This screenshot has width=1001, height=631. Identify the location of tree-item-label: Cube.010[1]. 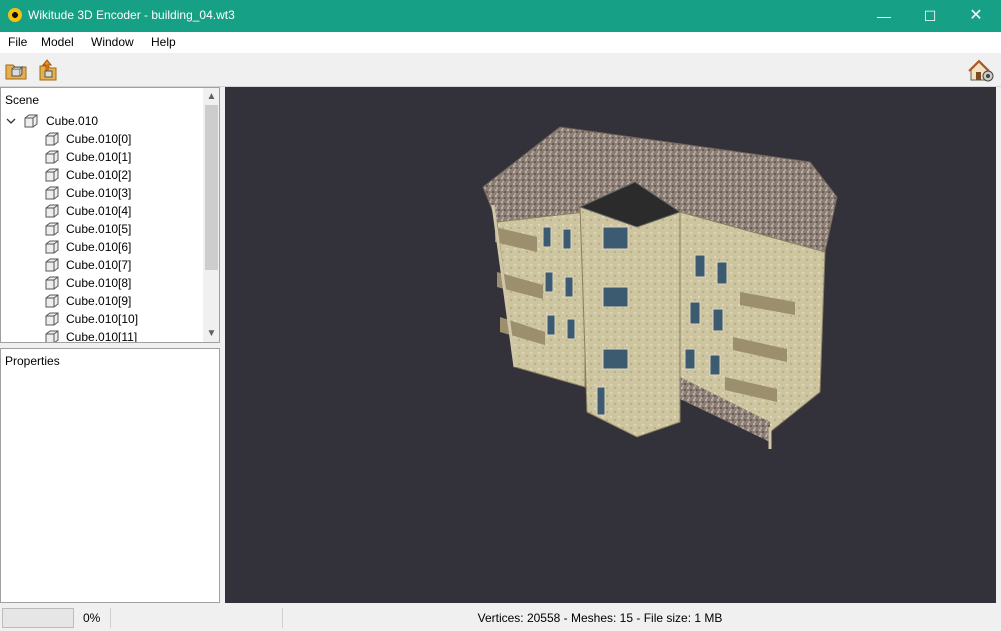
(99, 157).